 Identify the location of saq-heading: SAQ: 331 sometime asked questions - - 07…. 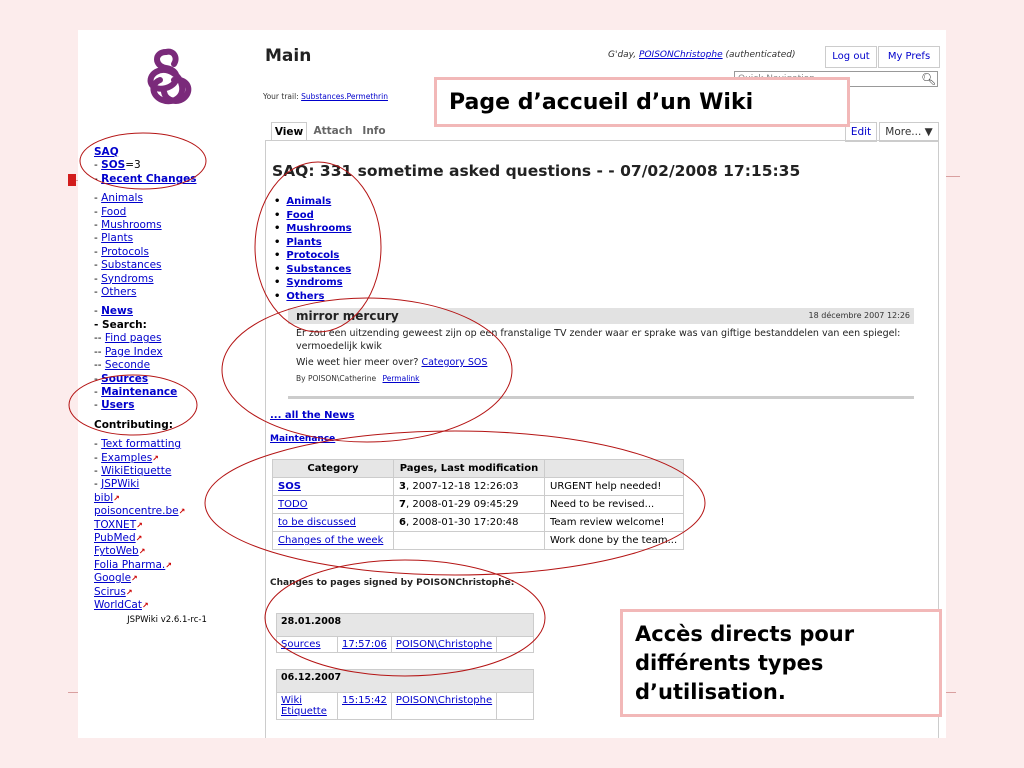
(536, 171).